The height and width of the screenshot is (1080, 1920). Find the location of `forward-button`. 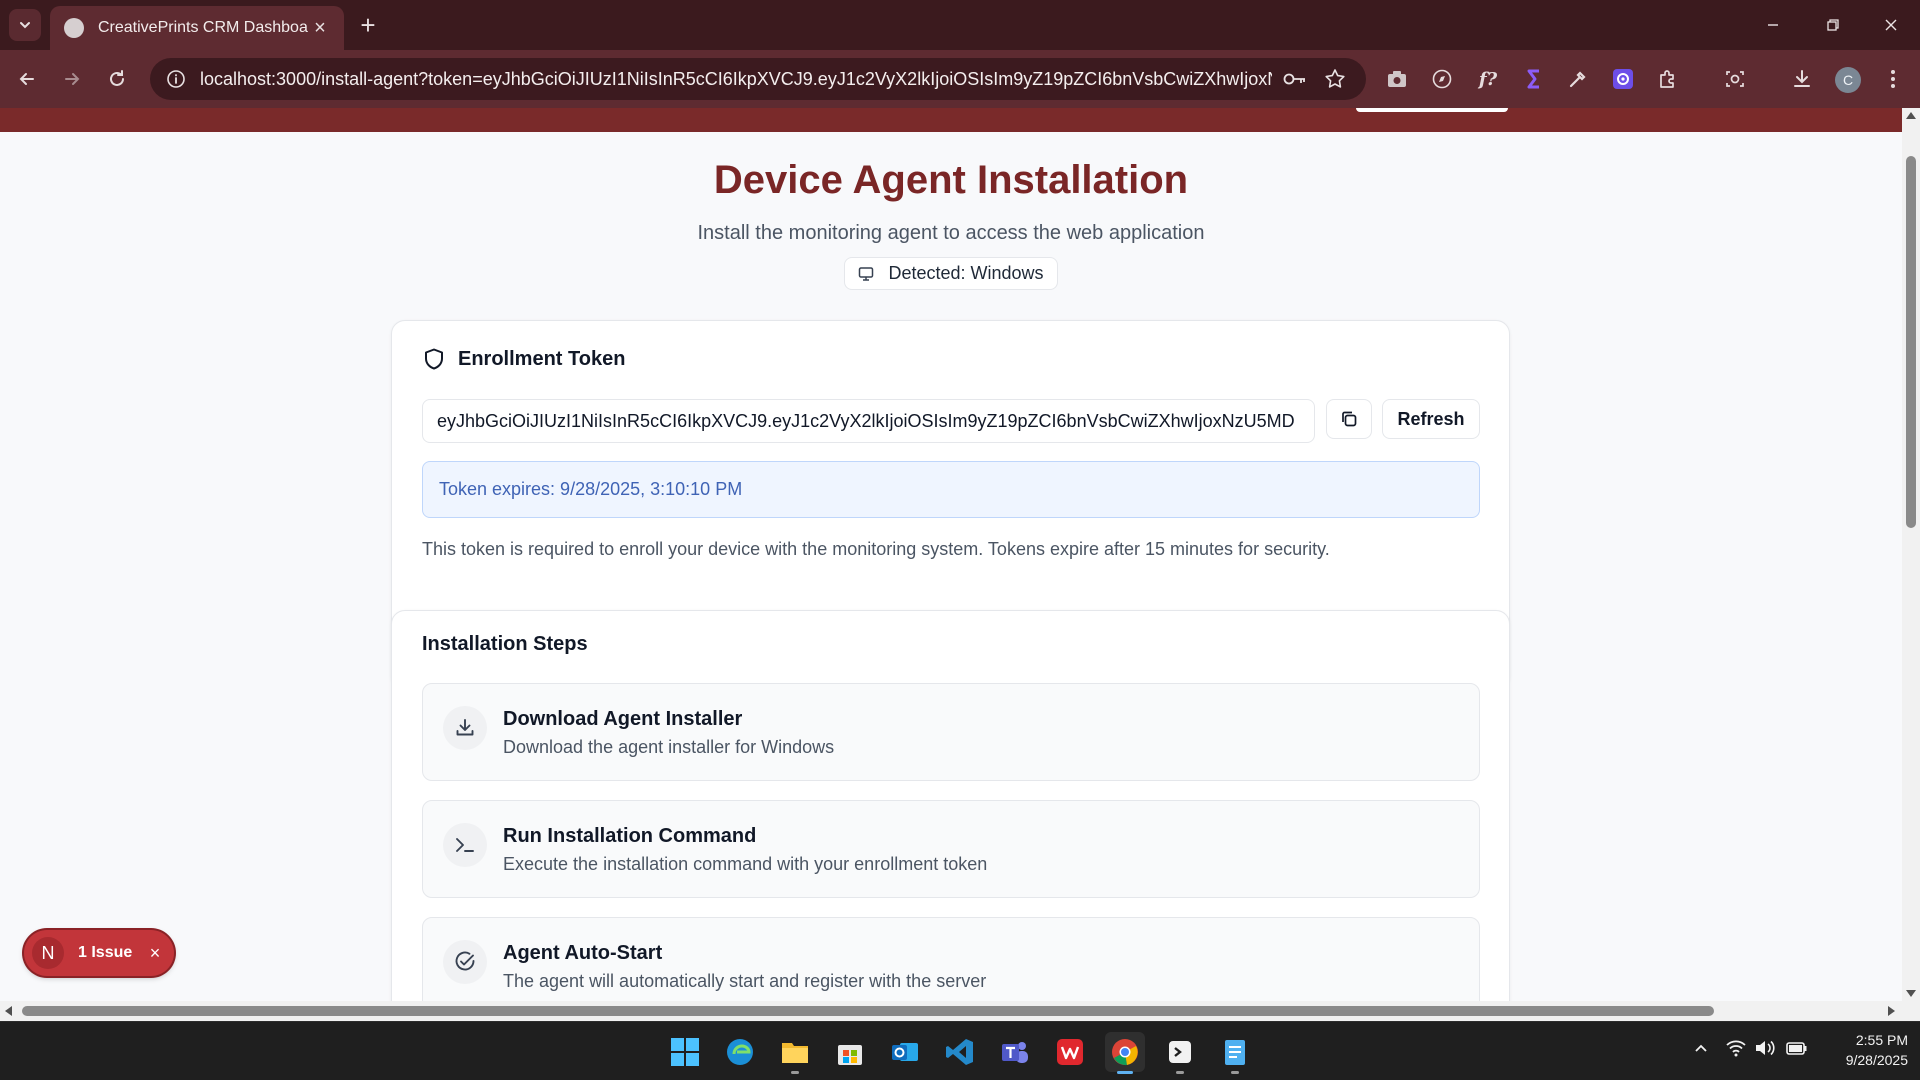

forward-button is located at coordinates (72, 79).